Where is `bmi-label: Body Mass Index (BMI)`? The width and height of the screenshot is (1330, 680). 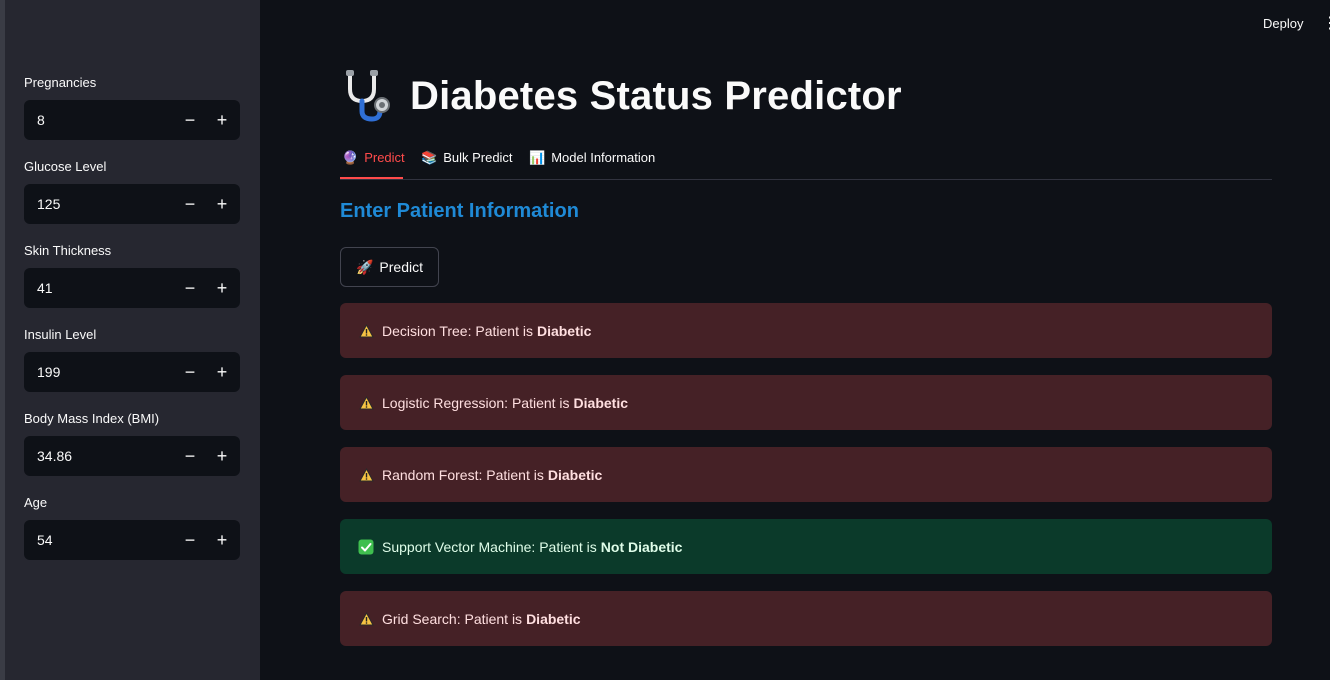 bmi-label: Body Mass Index (BMI) is located at coordinates (92, 418).